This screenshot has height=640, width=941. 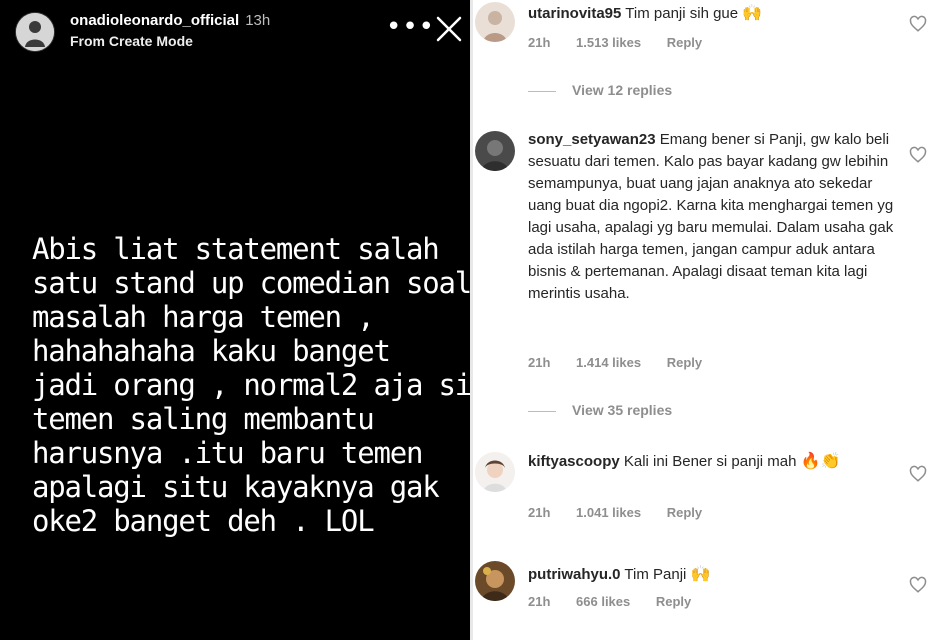 What do you see at coordinates (622, 90) in the screenshot?
I see `view-replies-label: View 12 replies` at bounding box center [622, 90].